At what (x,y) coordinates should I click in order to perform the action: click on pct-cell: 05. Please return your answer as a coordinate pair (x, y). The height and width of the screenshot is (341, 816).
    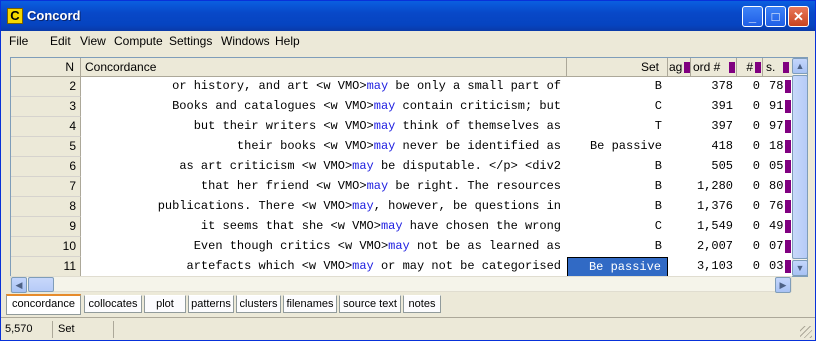
    Looking at the image, I should click on (778, 167).